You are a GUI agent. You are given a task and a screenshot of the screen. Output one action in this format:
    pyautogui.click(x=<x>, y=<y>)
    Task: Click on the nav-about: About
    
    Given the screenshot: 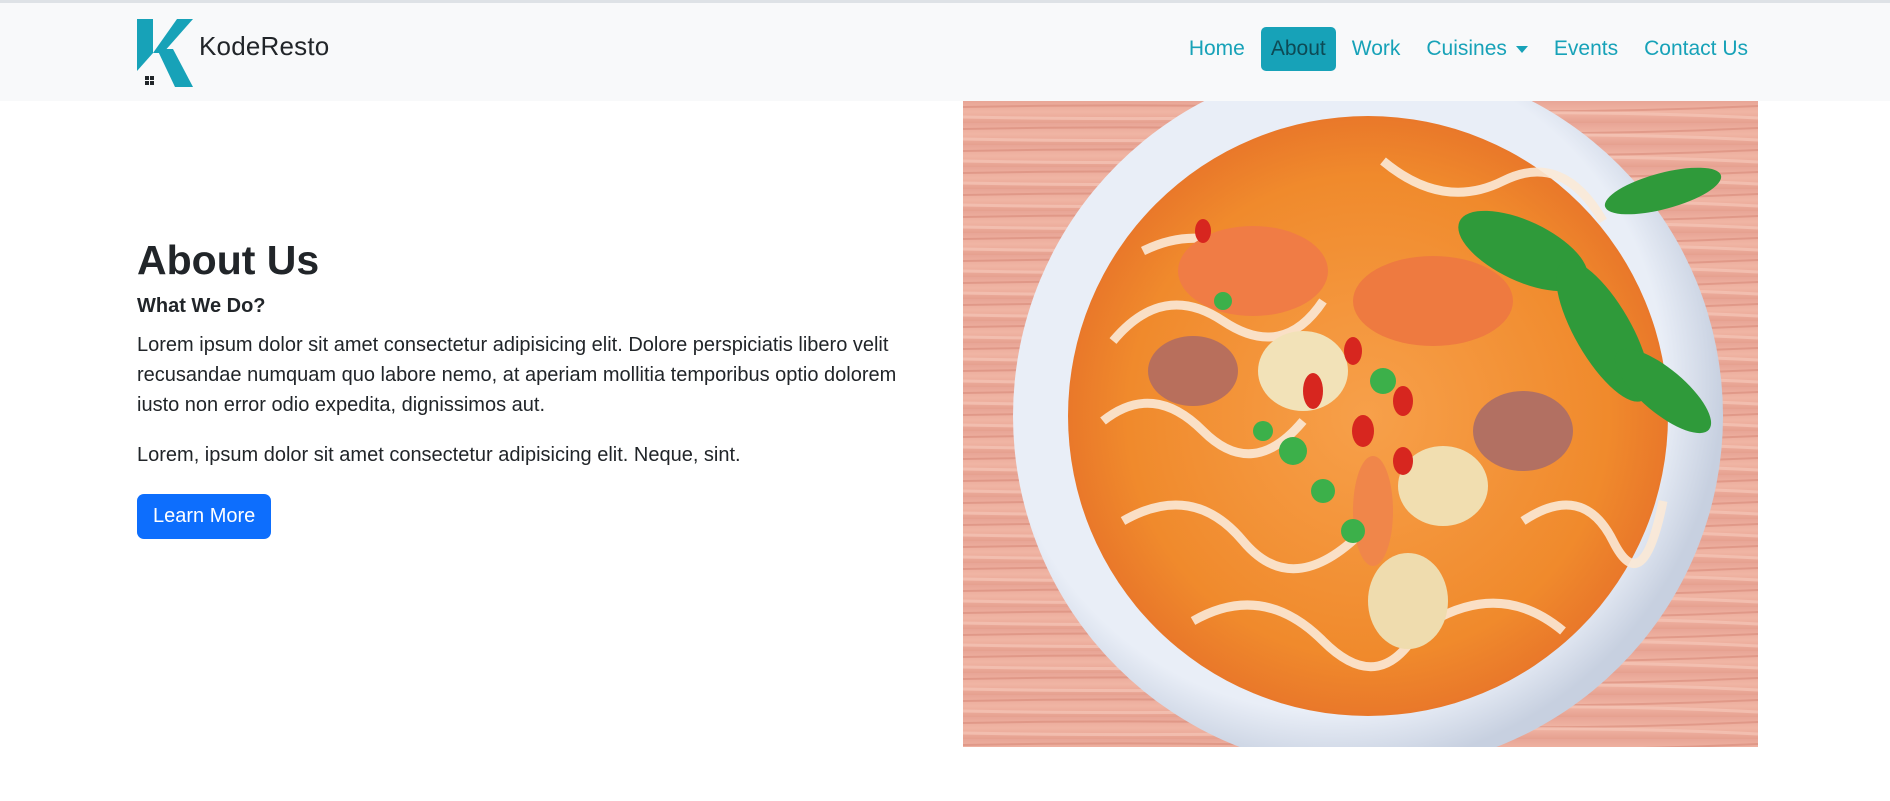 What is the action you would take?
    pyautogui.click(x=1298, y=49)
    